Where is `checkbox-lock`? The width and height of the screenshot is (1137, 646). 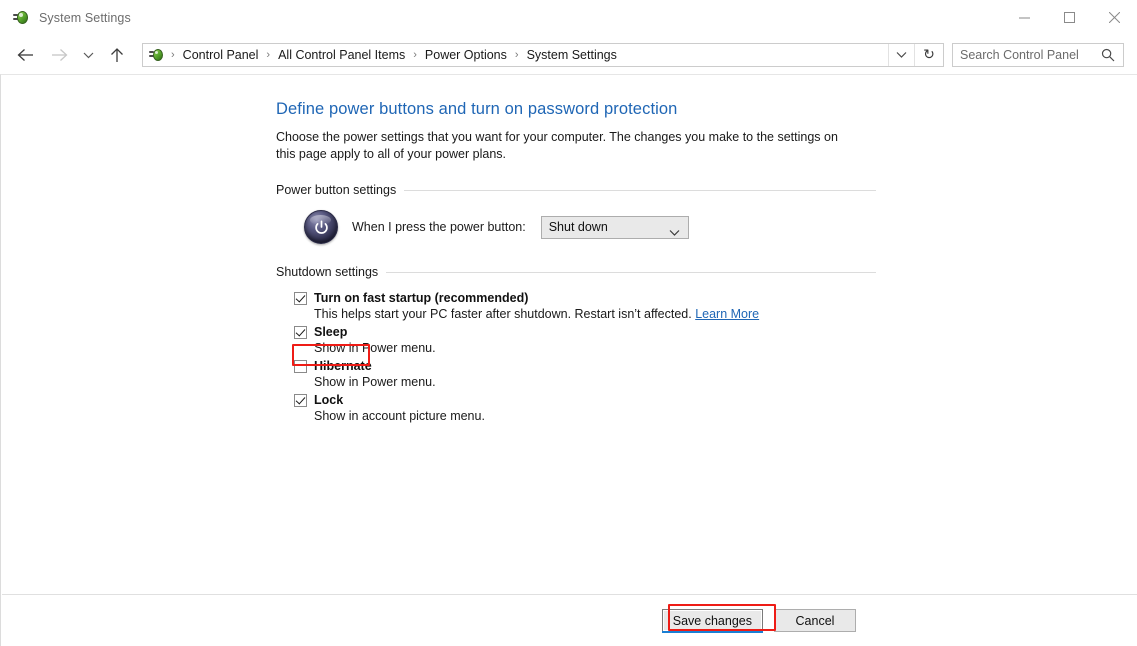
checkbox-lock is located at coordinates (300, 400).